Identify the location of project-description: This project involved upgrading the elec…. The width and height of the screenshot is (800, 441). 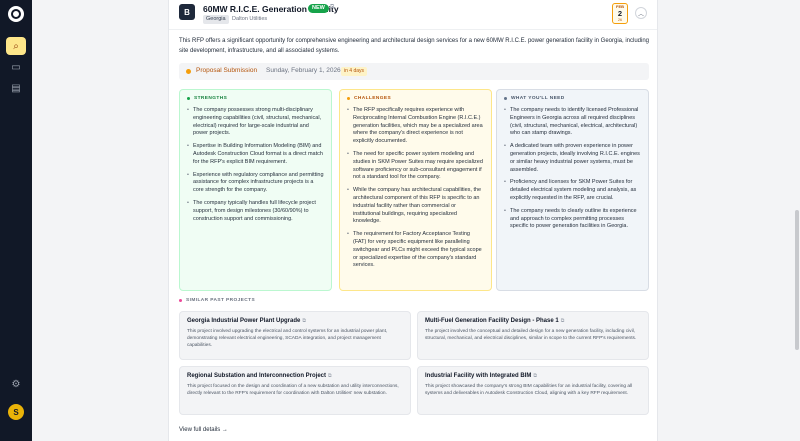
(287, 338).